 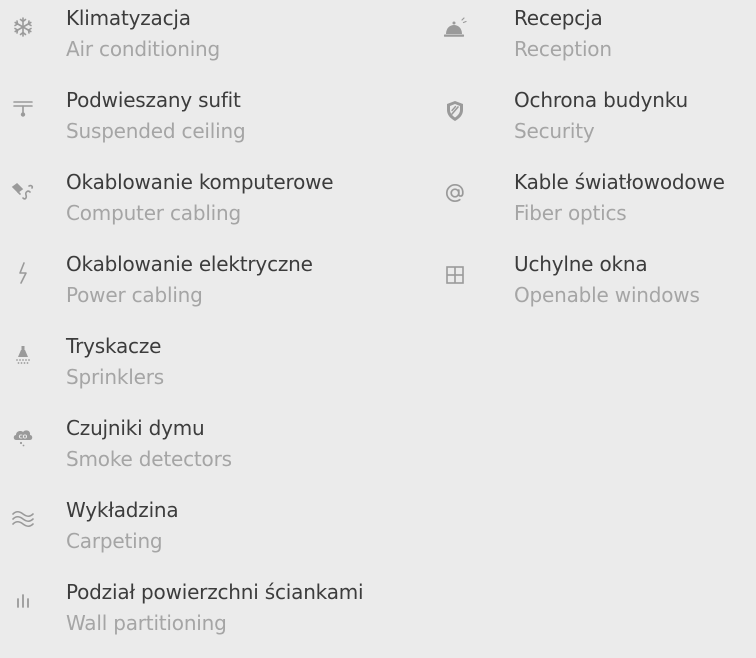 I want to click on window-icon, so click(x=455, y=275).